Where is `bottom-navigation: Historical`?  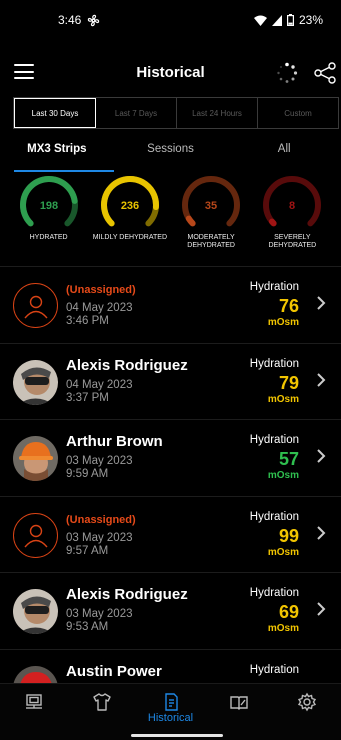 bottom-navigation: Historical is located at coordinates (170, 711).